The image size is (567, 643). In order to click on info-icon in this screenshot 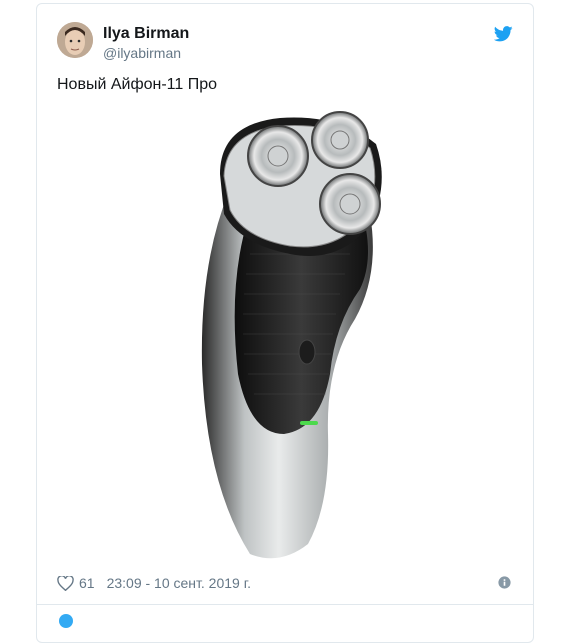, I will do `click(504, 582)`.